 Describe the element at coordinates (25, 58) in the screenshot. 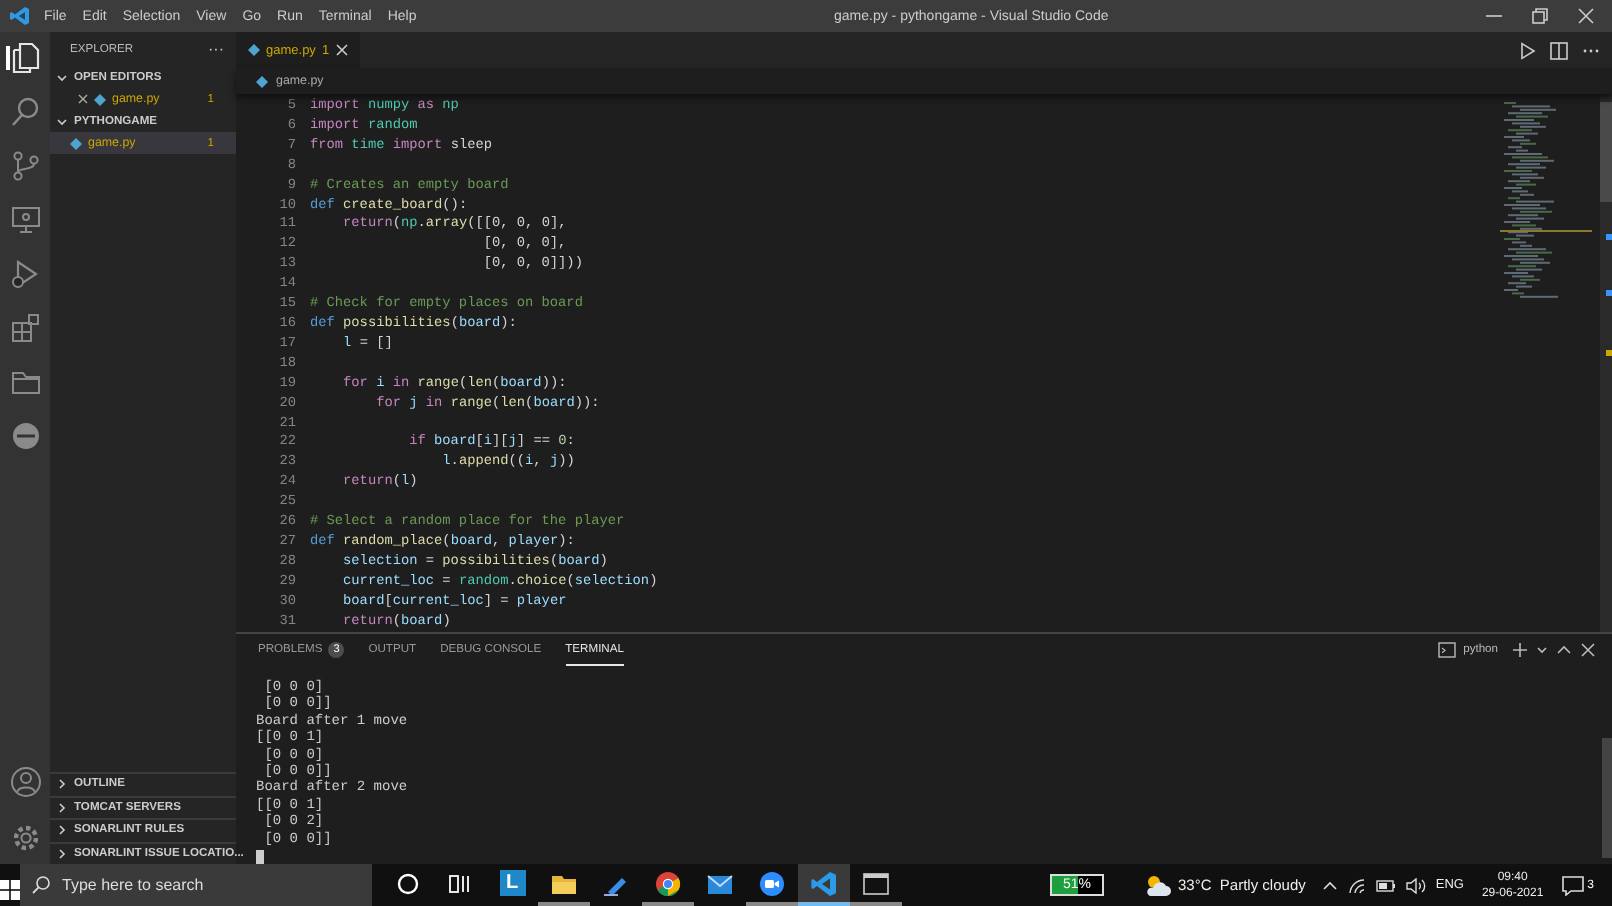

I see `files-icon` at that location.